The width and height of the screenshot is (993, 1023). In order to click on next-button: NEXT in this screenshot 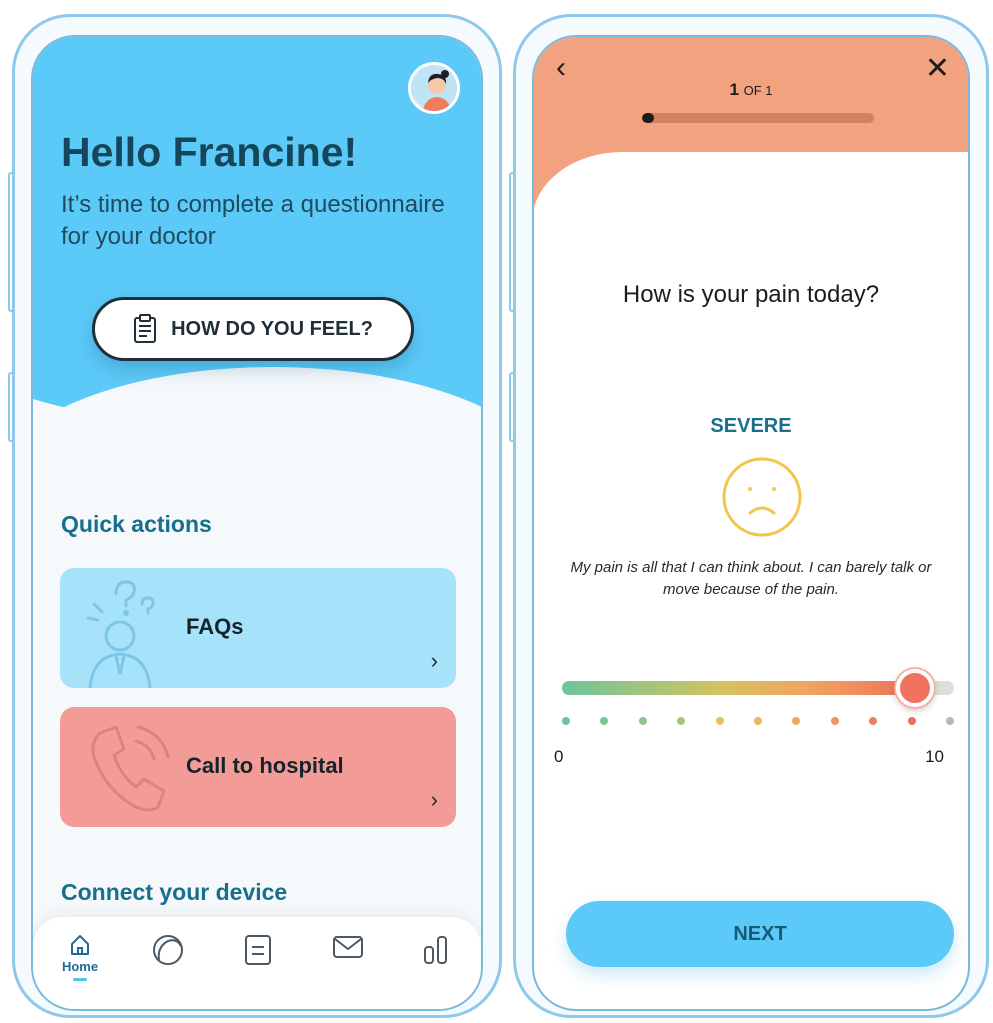, I will do `click(760, 934)`.